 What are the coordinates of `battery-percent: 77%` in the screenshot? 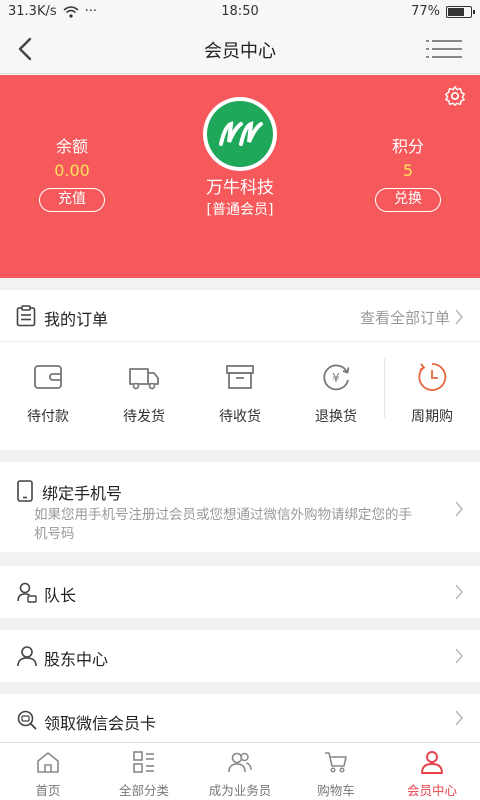 It's located at (425, 11).